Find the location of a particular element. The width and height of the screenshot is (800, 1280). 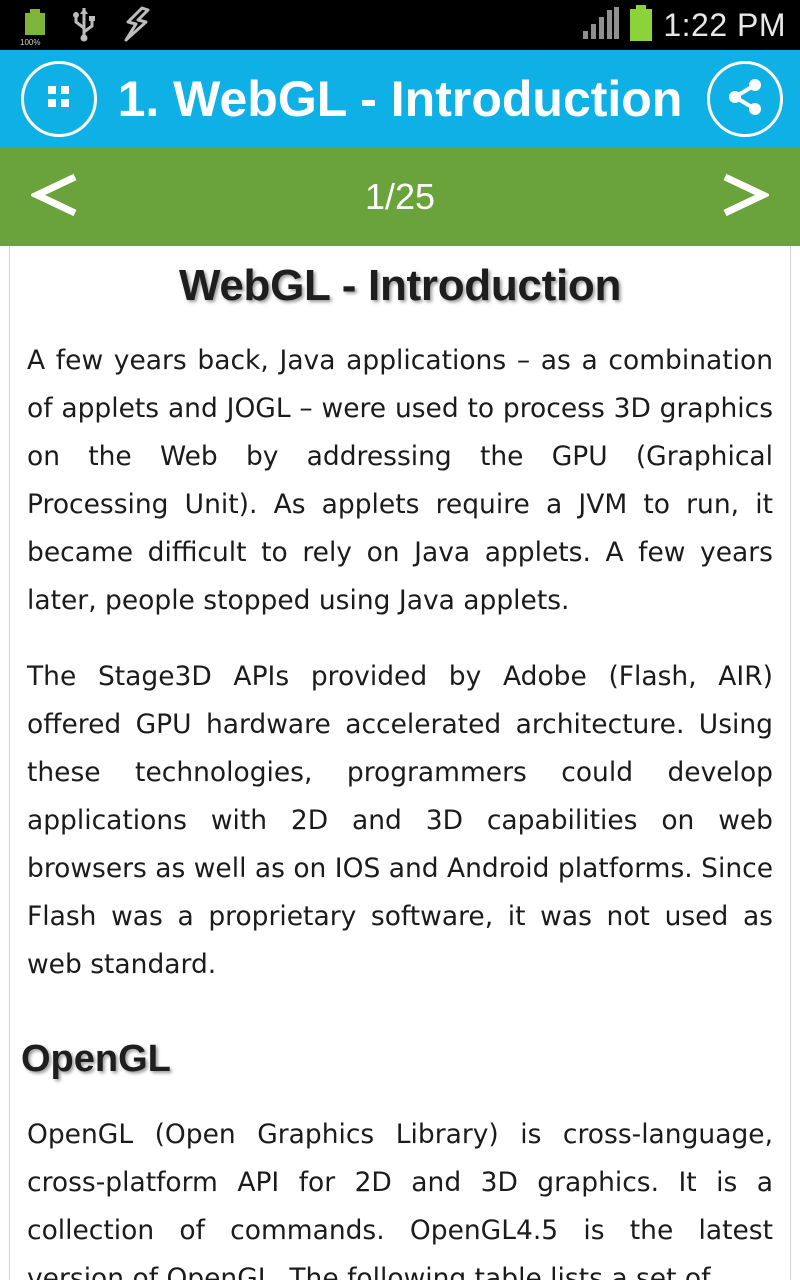

battery-icon is located at coordinates (641, 25).